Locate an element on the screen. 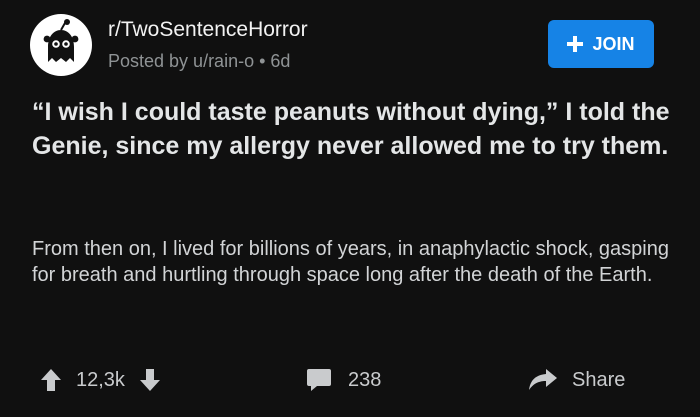 The image size is (700, 417). action-bar: 12,3k 238 Share is located at coordinates (350, 380).